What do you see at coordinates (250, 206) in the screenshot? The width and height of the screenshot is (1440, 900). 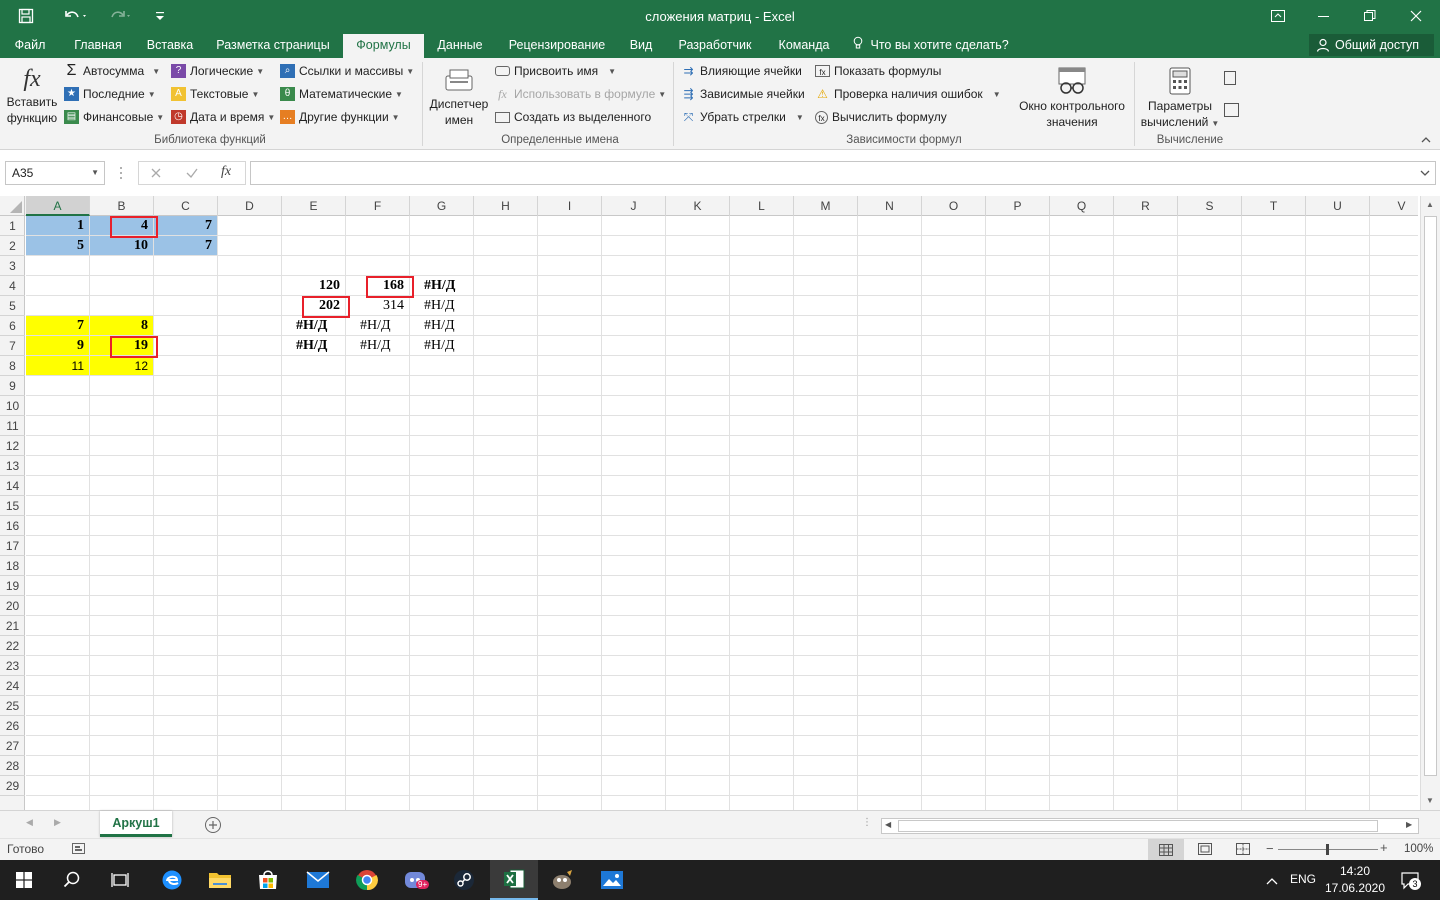 I see `column-header-d: D` at bounding box center [250, 206].